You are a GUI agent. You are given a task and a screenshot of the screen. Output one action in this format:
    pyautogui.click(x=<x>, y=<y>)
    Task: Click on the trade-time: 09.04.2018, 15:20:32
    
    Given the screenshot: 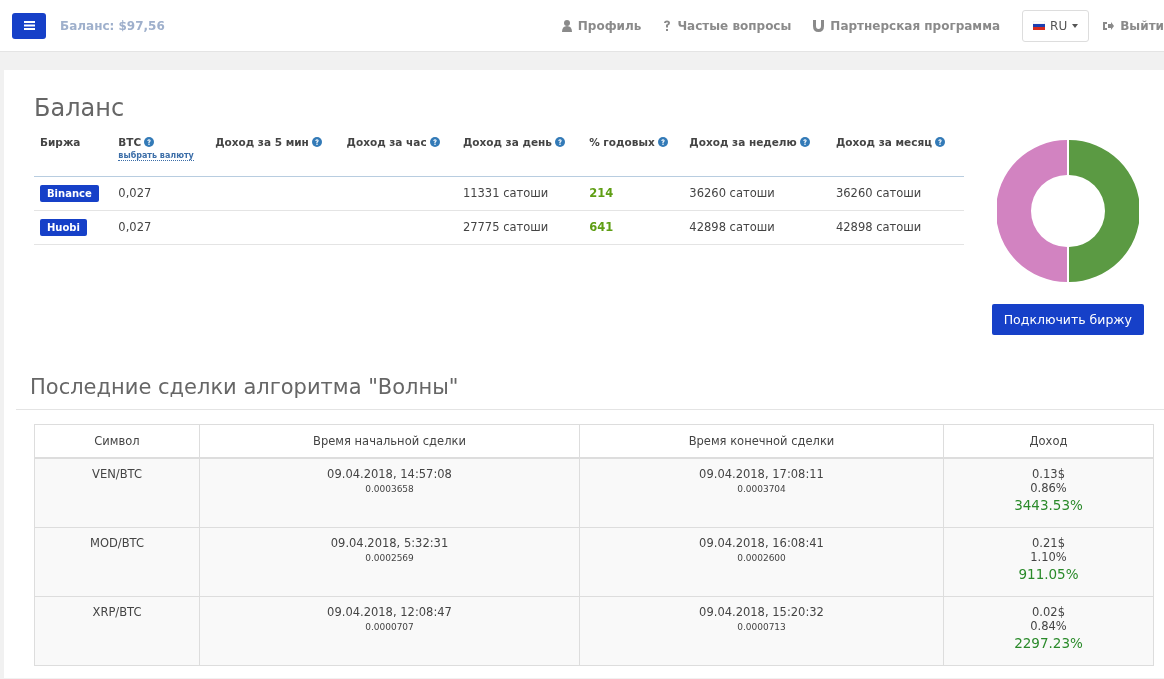 What is the action you would take?
    pyautogui.click(x=761, y=611)
    